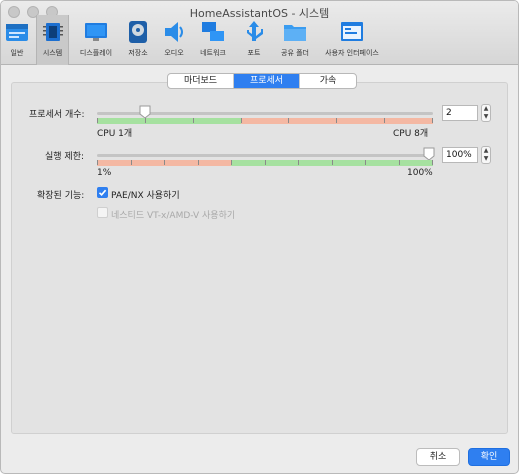 This screenshot has width=519, height=474. What do you see at coordinates (17, 32) in the screenshot?
I see `general-icon` at bounding box center [17, 32].